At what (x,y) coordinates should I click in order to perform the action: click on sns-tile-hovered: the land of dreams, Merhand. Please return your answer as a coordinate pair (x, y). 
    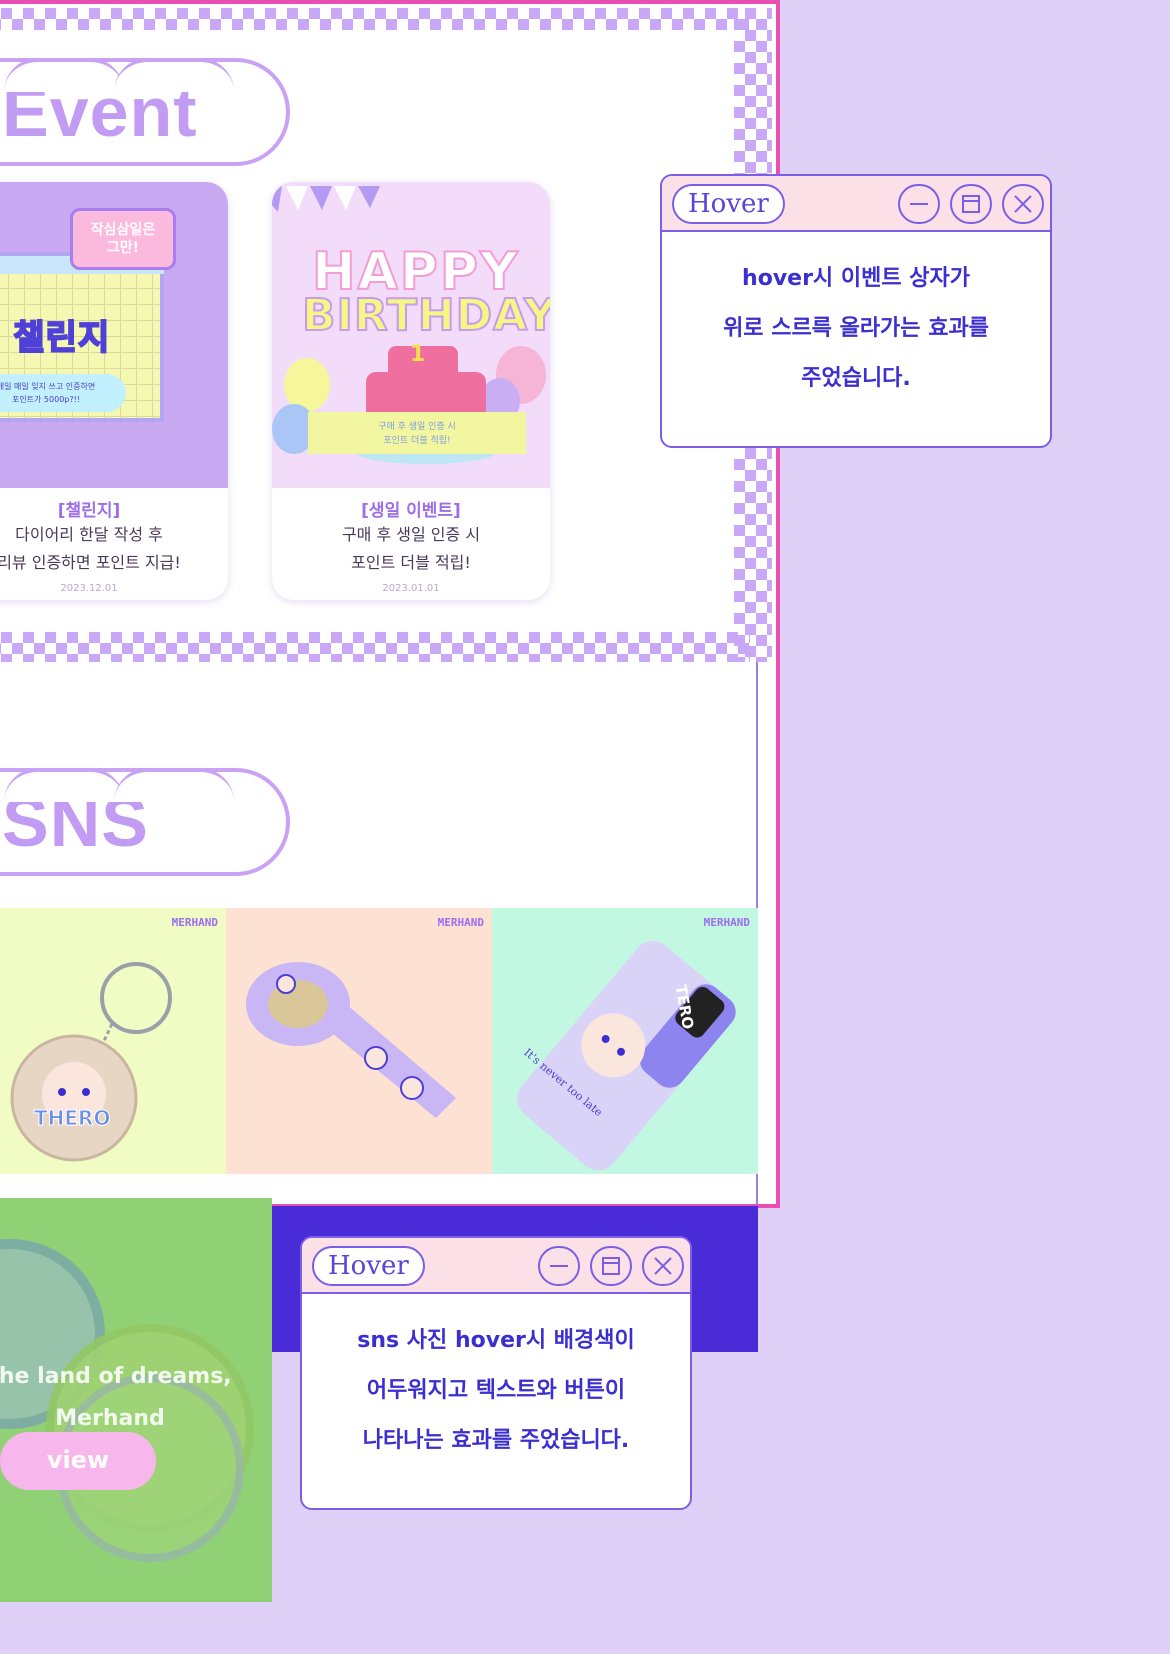
    Looking at the image, I should click on (136, 1400).